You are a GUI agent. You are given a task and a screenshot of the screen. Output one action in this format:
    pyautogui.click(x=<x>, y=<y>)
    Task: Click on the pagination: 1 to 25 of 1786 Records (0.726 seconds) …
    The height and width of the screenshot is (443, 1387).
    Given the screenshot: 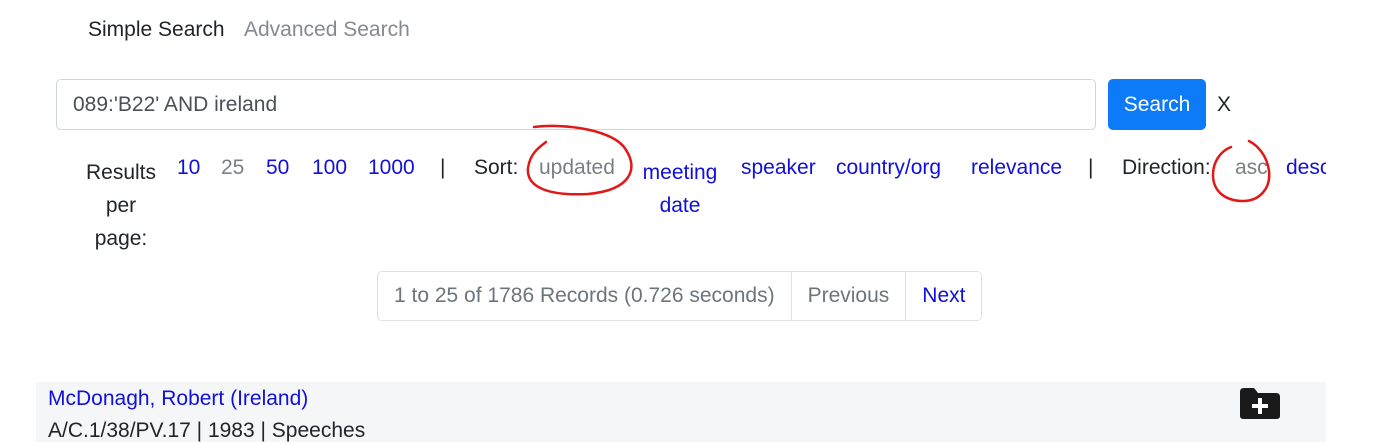 What is the action you would take?
    pyautogui.click(x=680, y=296)
    